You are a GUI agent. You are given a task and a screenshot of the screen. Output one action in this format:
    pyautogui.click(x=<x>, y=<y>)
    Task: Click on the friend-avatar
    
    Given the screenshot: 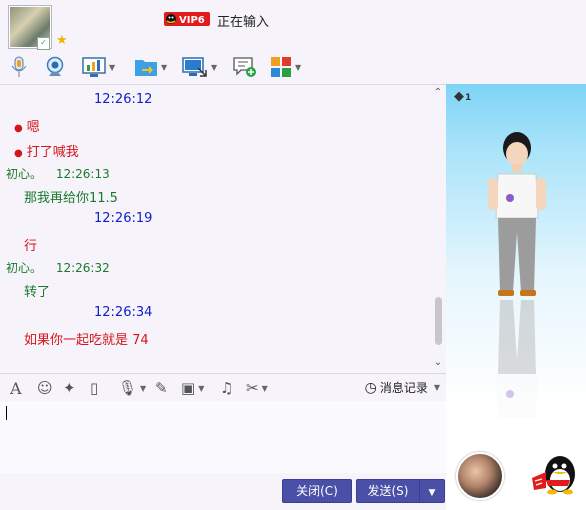 What is the action you would take?
    pyautogui.click(x=480, y=476)
    